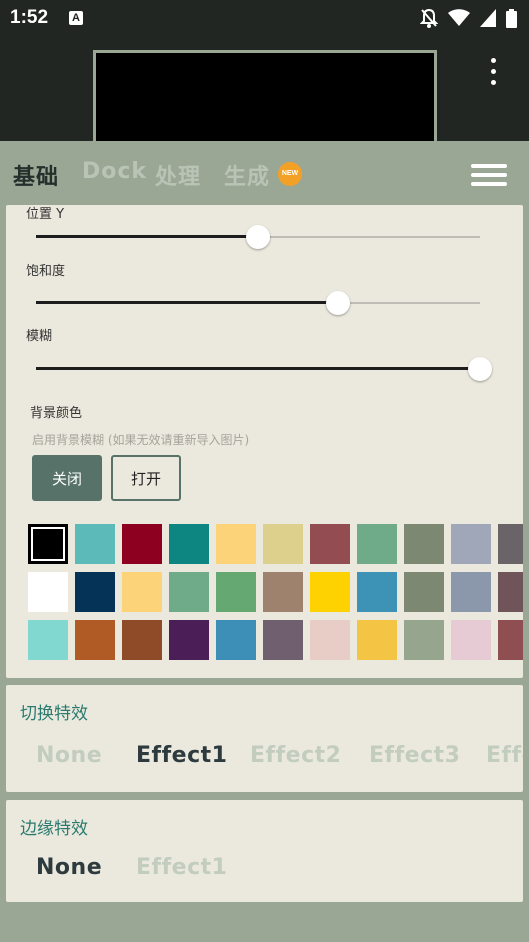  What do you see at coordinates (29, 17) in the screenshot?
I see `status-time: 1:52` at bounding box center [29, 17].